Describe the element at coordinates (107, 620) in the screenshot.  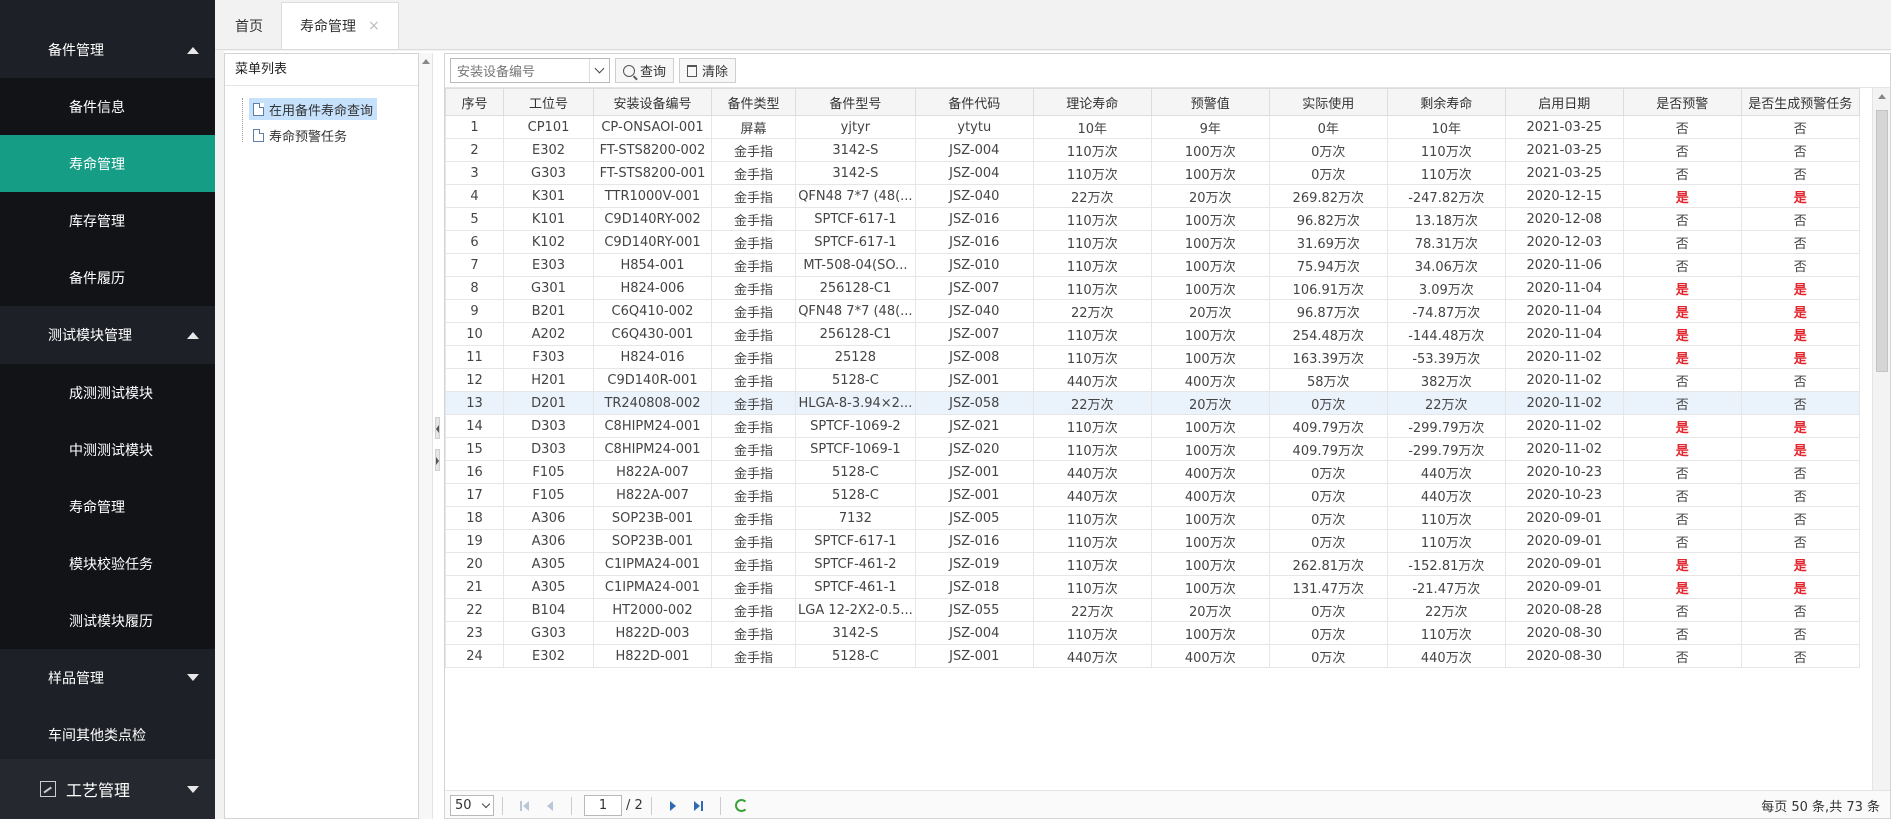
I see `sidebar-item-module-history: 测试模块履历` at that location.